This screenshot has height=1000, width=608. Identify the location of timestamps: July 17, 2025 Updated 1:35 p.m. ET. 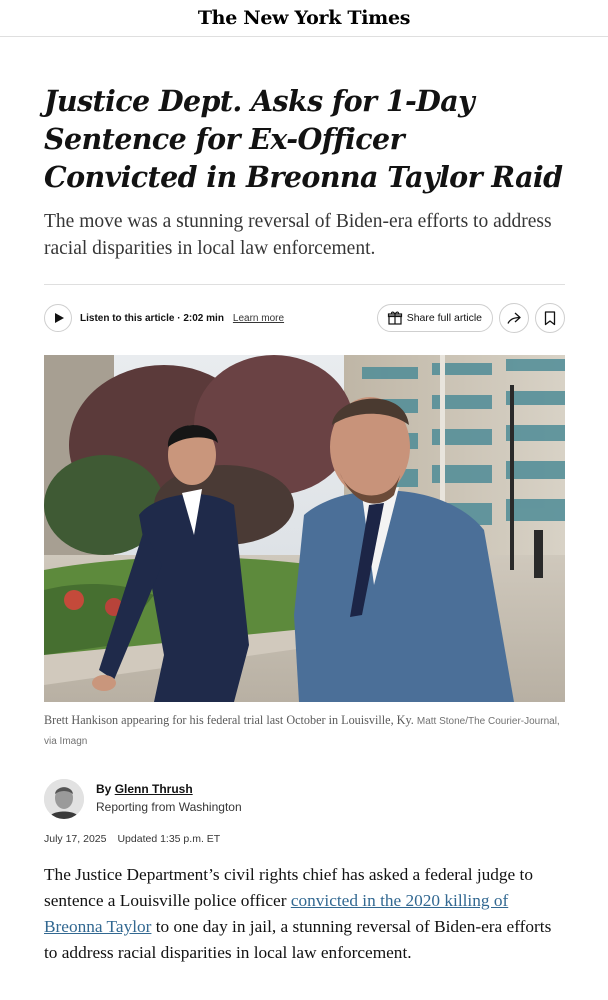
(304, 839).